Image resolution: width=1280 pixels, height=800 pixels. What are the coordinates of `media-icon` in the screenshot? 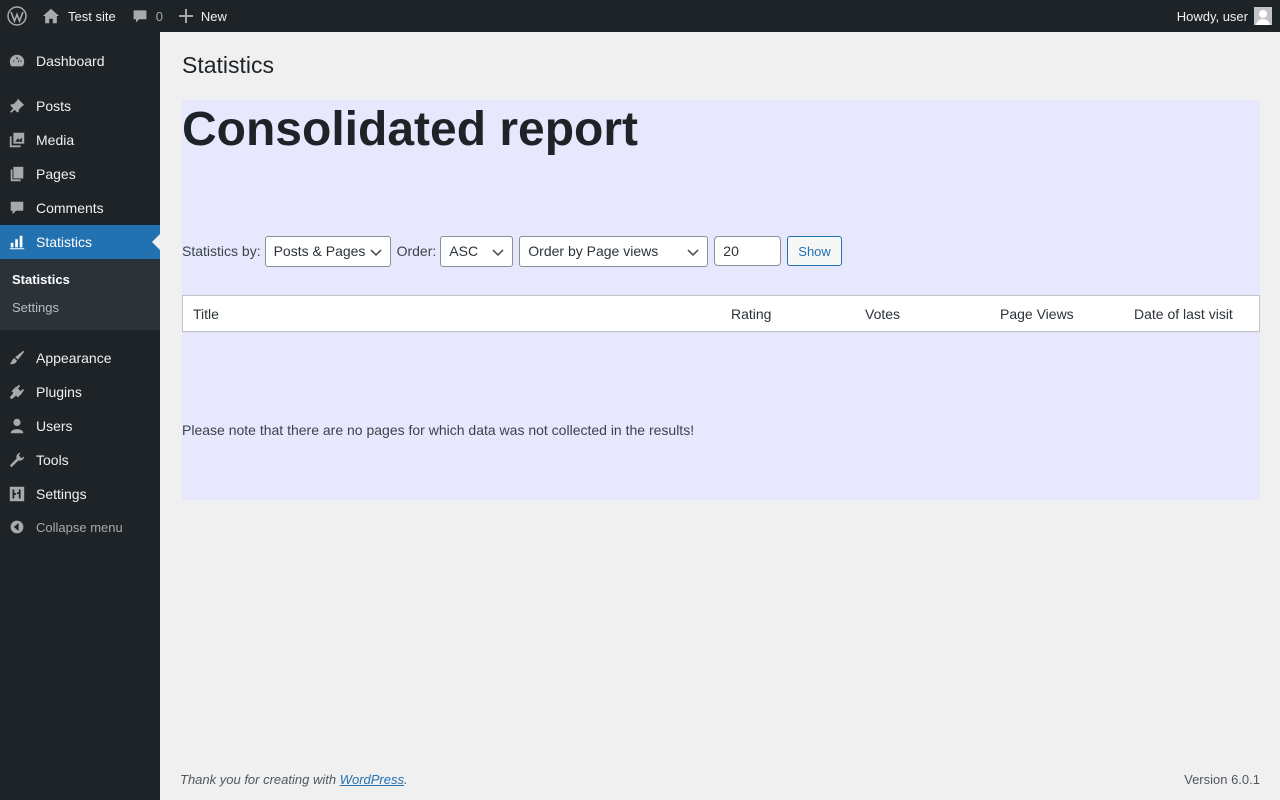 It's located at (18, 140).